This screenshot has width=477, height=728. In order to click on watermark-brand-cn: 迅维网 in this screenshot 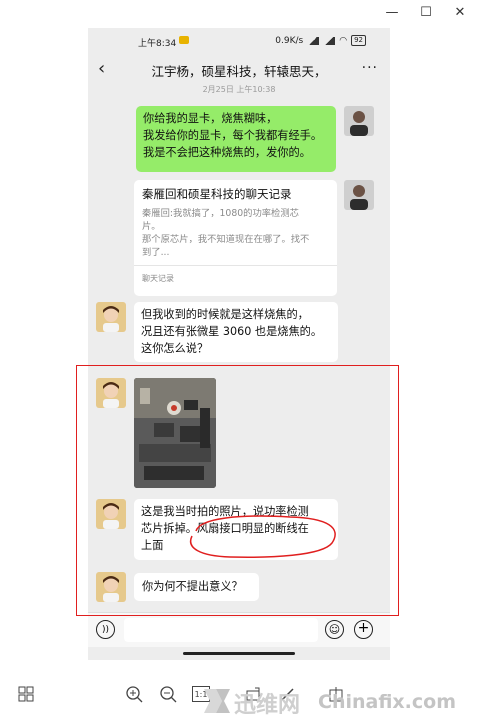, I will do `click(267, 705)`.